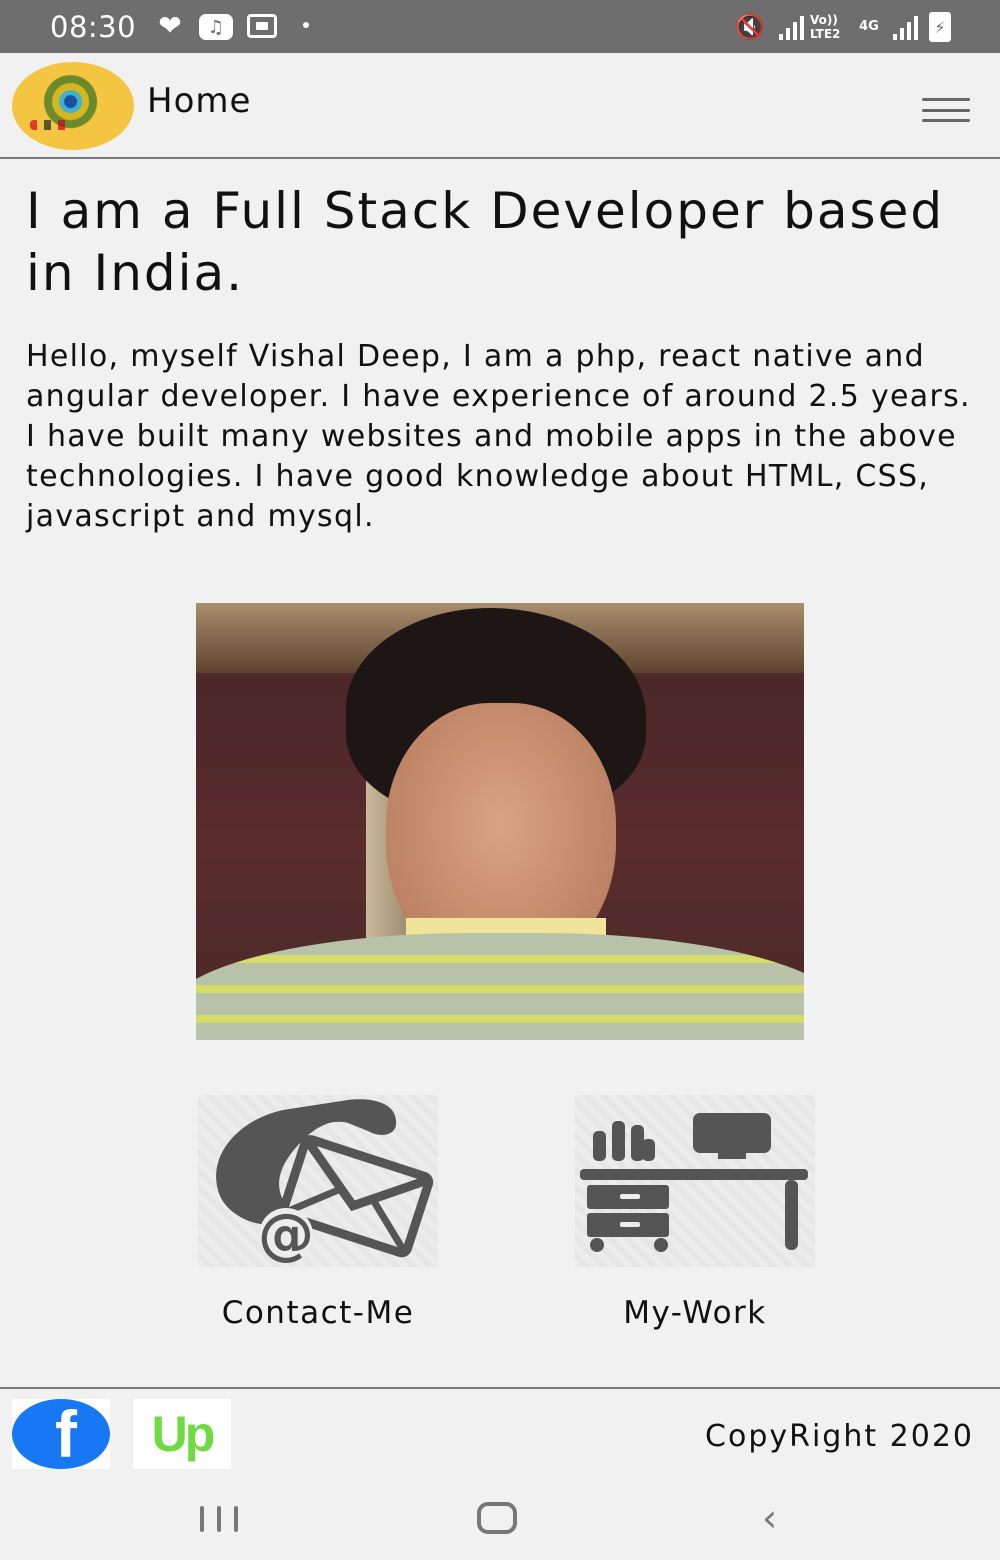 The width and height of the screenshot is (1000, 1560). I want to click on back-icon: ‹, so click(779, 1518).